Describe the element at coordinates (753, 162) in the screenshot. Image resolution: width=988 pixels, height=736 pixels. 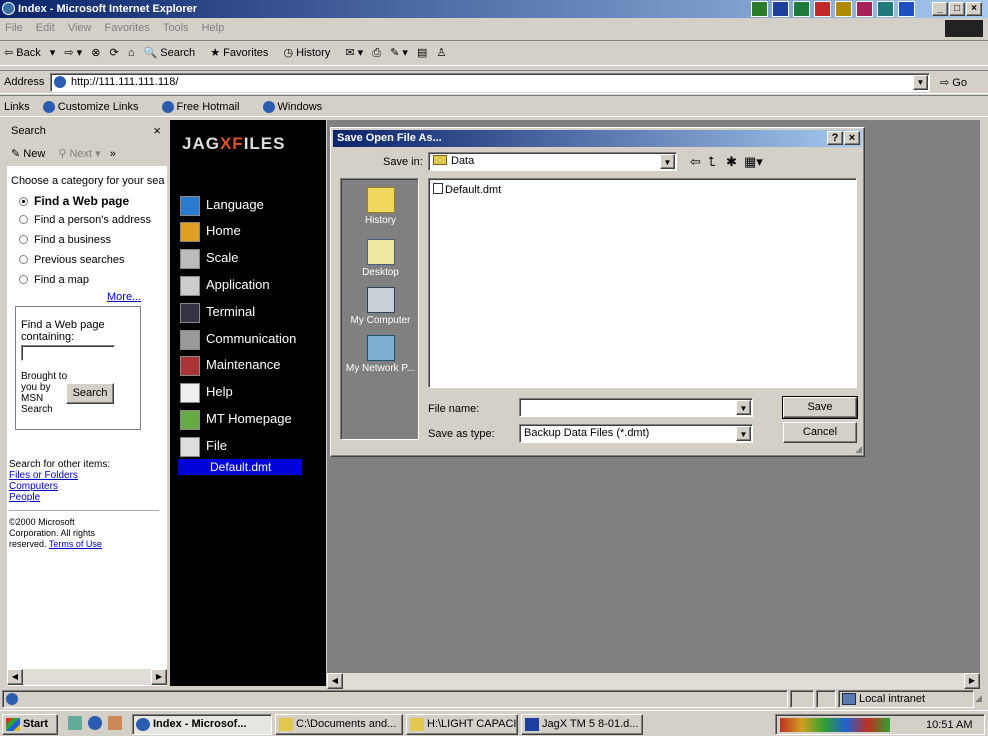
I see `view-menu-icon: ▦▾` at that location.